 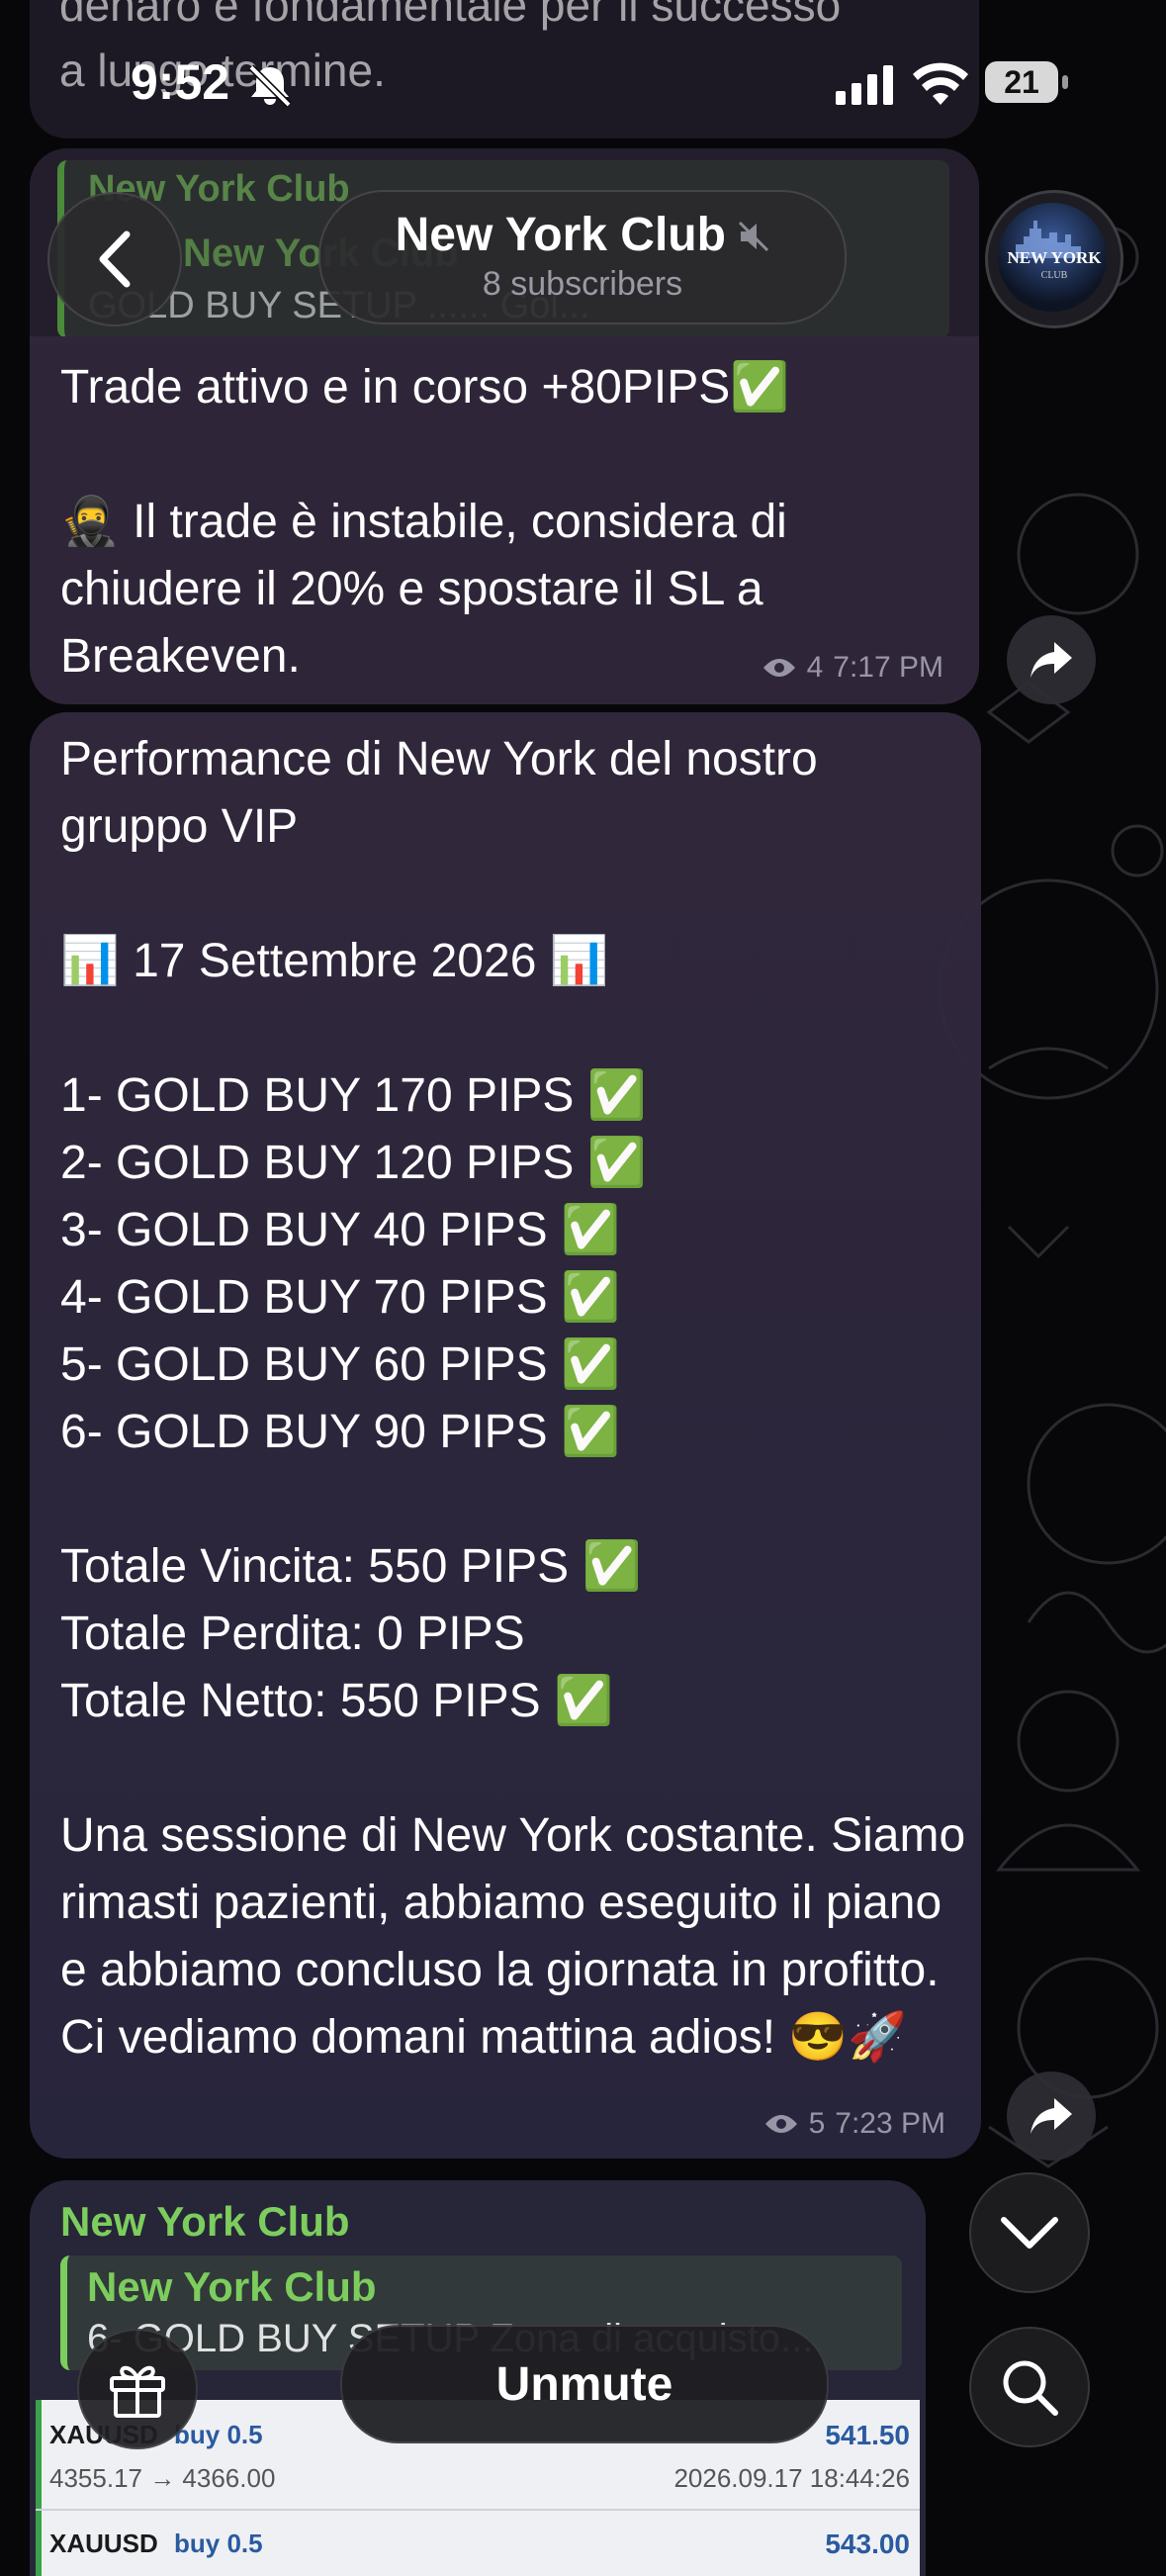 I want to click on avatar-label: NEW YORK, so click(x=1054, y=257).